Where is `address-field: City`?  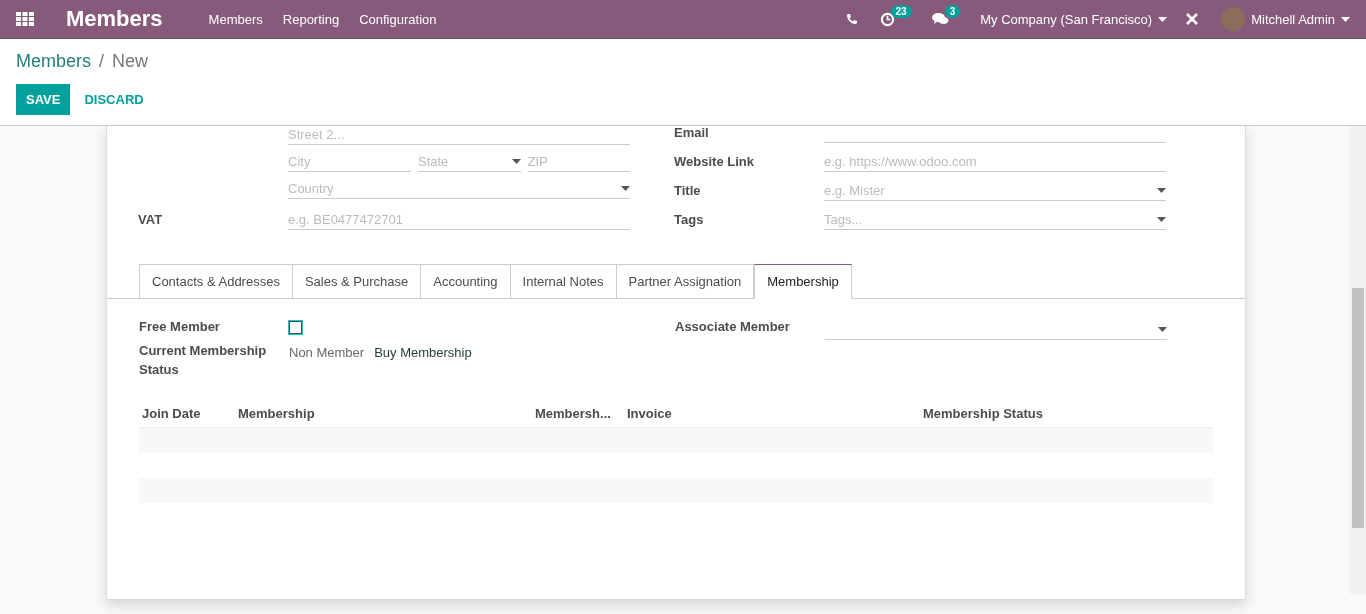 address-field: City is located at coordinates (349, 161).